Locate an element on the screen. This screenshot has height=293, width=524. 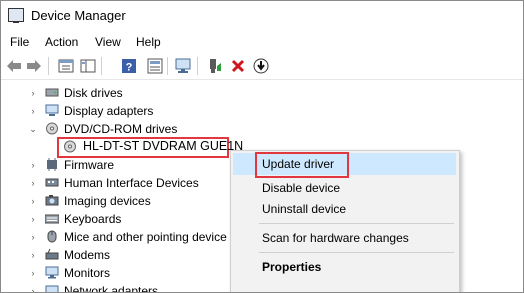
menu-bar: File Action View Help is located at coordinates (262, 42).